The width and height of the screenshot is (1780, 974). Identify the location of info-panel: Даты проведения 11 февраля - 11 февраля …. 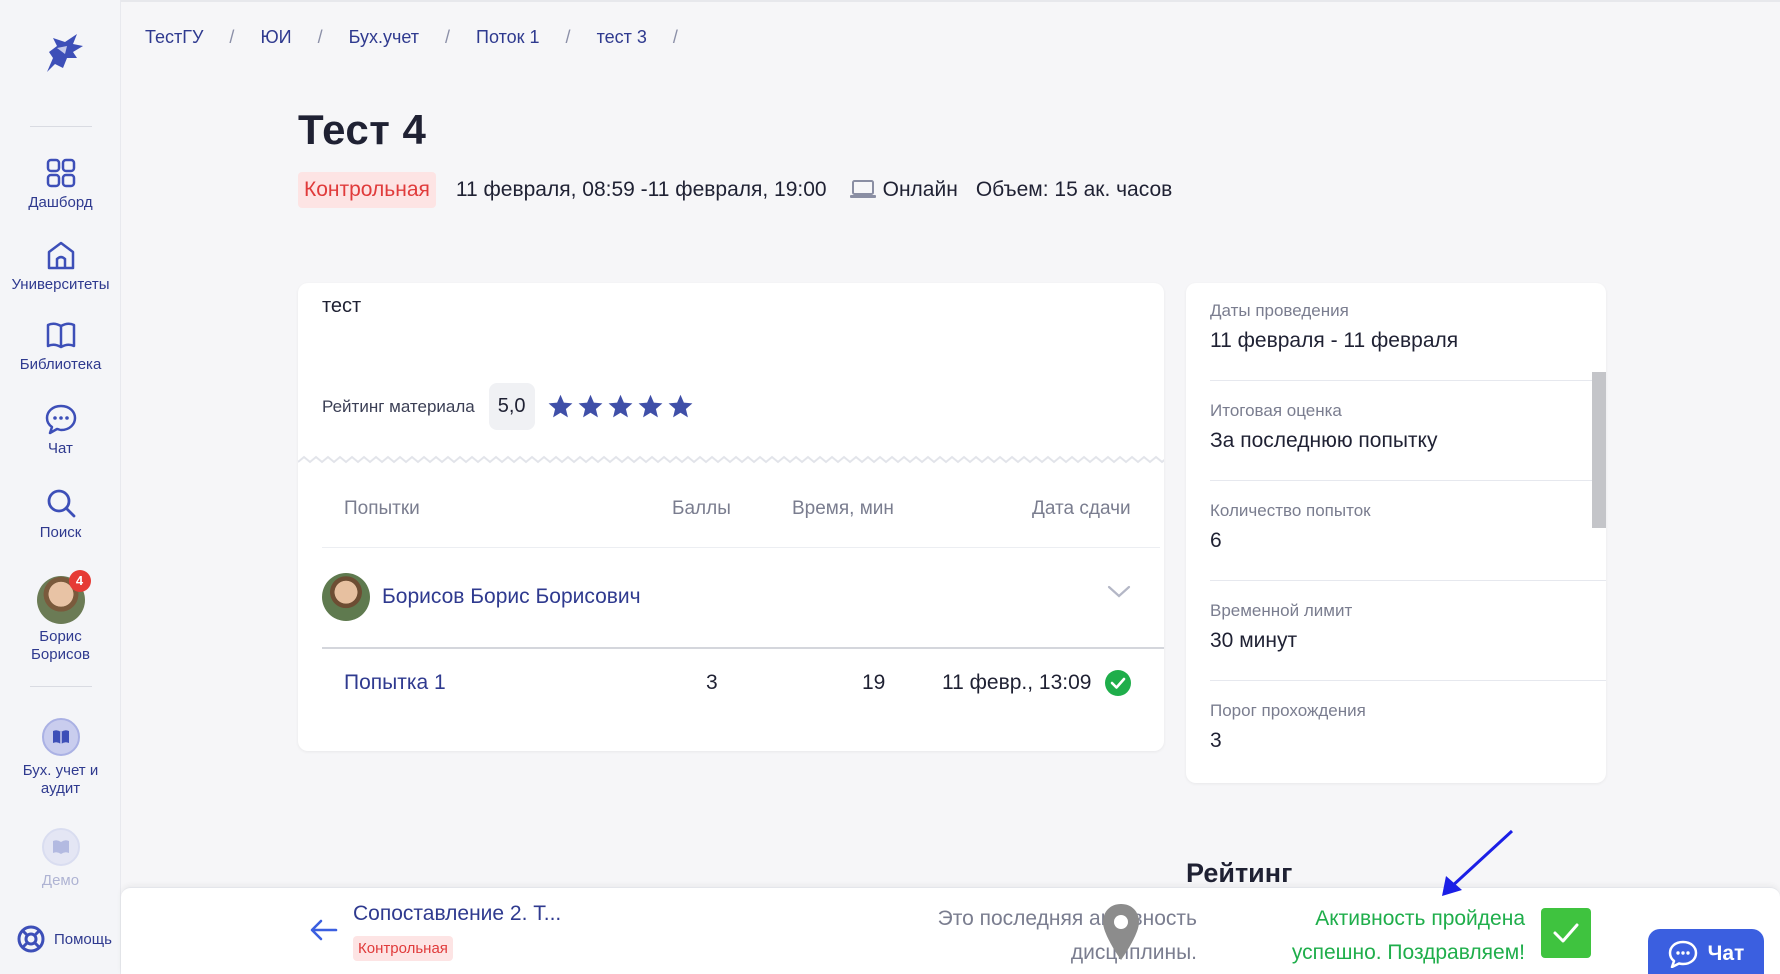
(1396, 533).